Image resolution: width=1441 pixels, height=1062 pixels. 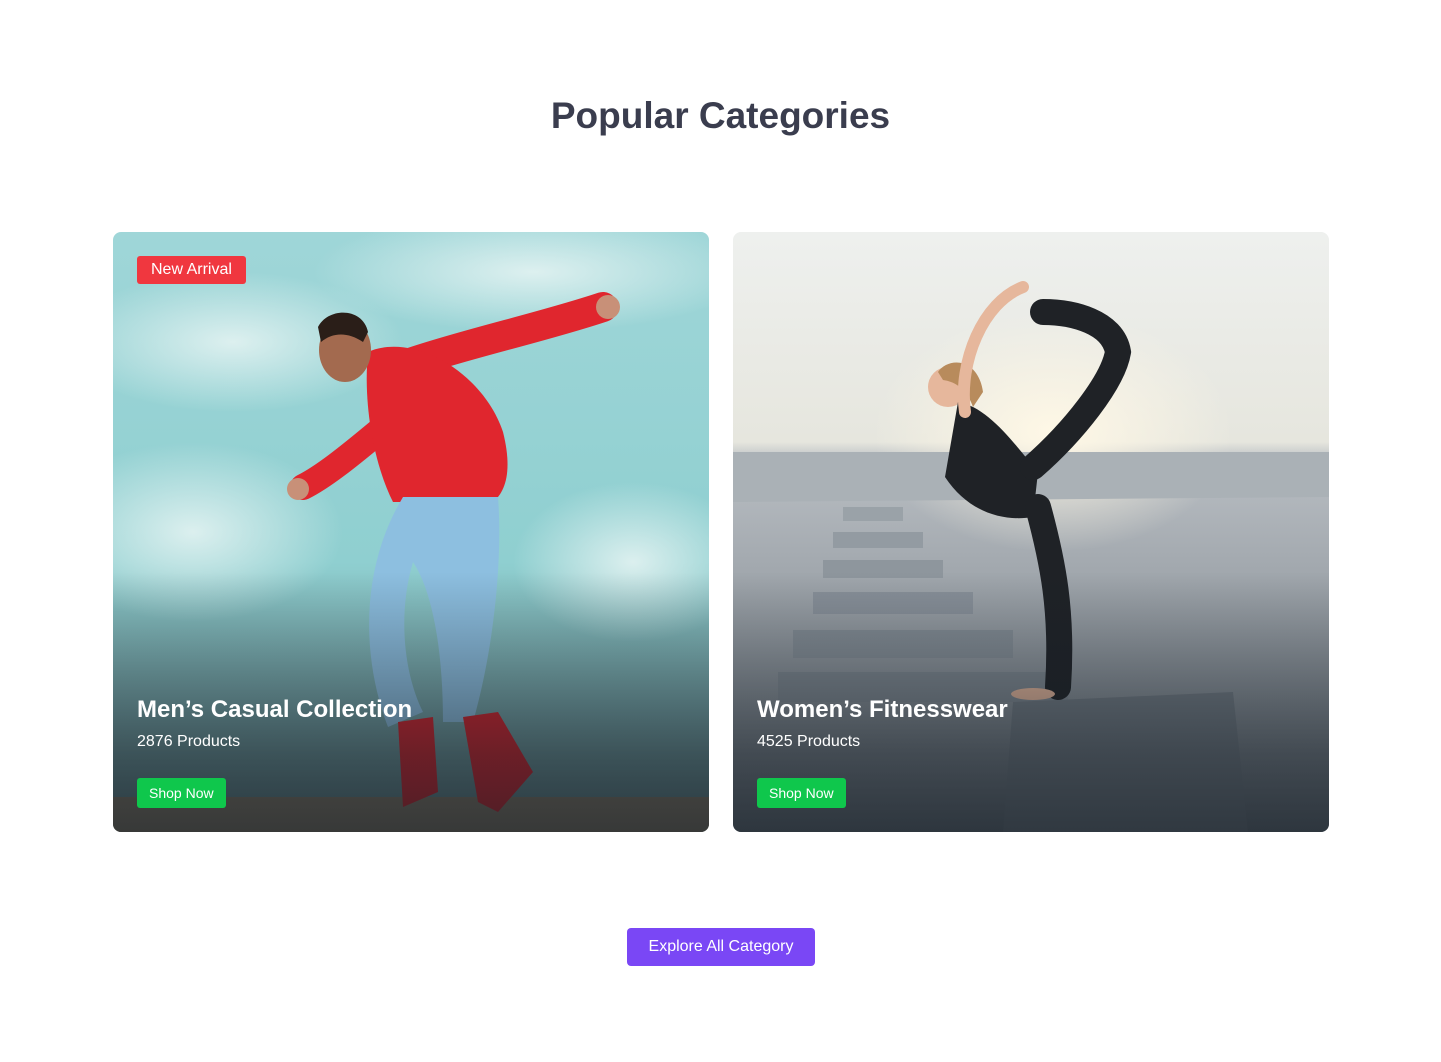 What do you see at coordinates (882, 709) in the screenshot?
I see `category-title: Women’s Fitnesswear` at bounding box center [882, 709].